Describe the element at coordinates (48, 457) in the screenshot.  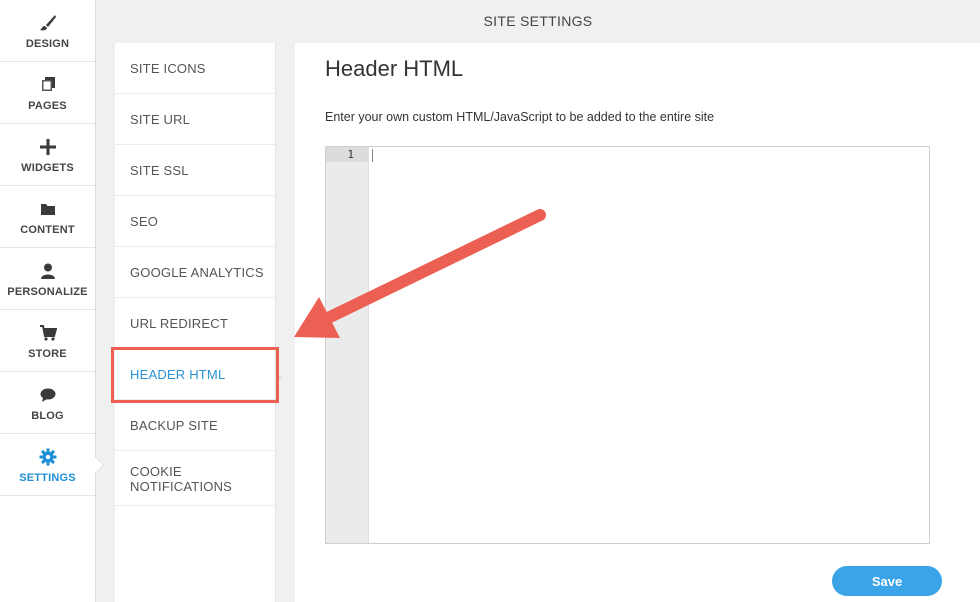
I see `gear-icon` at that location.